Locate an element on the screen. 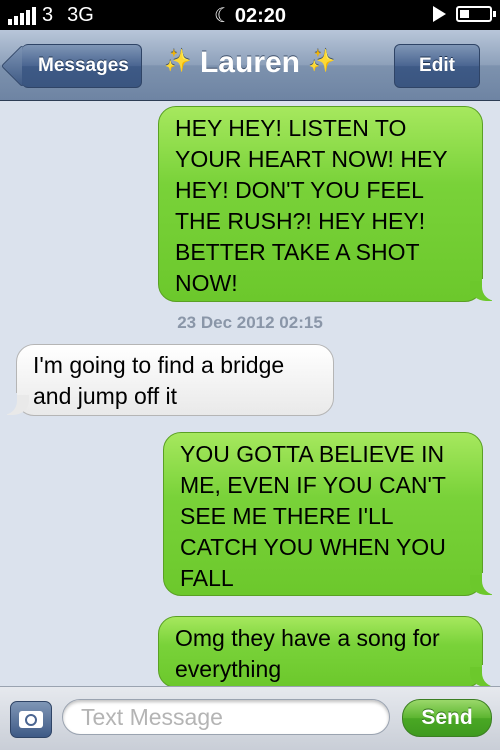  compose-bar: Send is located at coordinates (250, 718).